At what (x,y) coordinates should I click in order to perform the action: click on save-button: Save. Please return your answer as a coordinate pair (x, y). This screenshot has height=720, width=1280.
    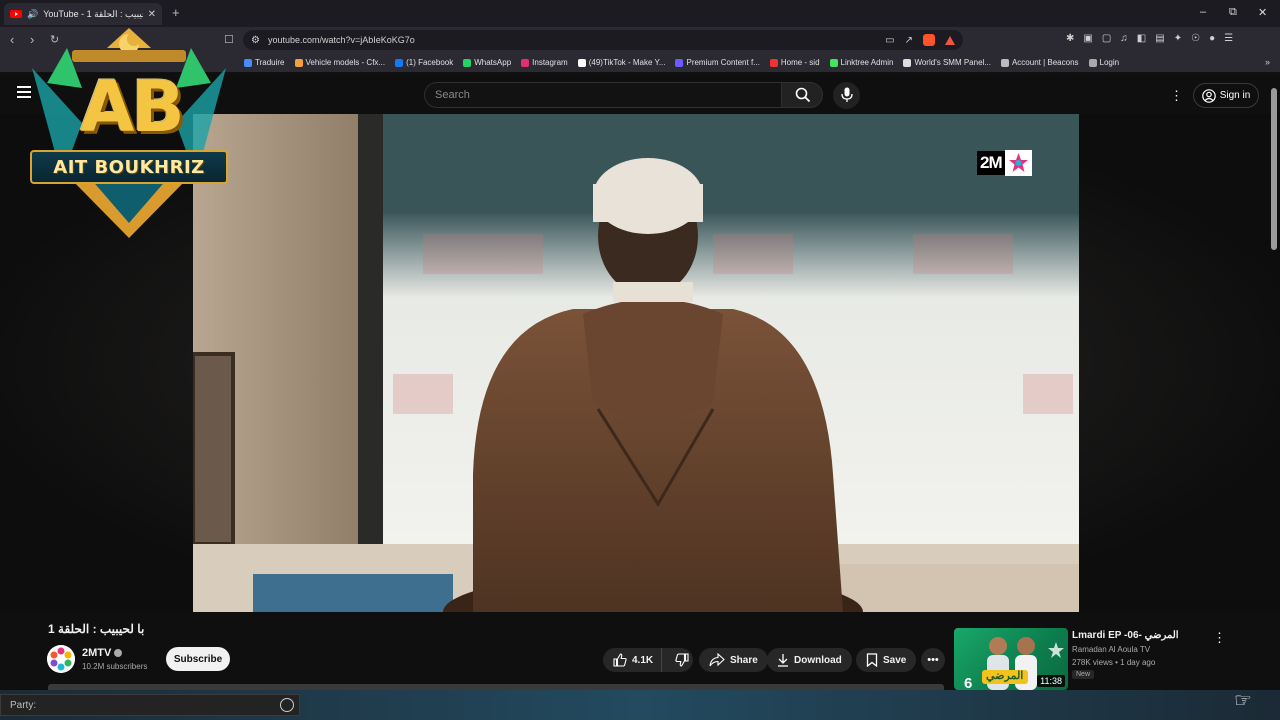
    Looking at the image, I should click on (886, 660).